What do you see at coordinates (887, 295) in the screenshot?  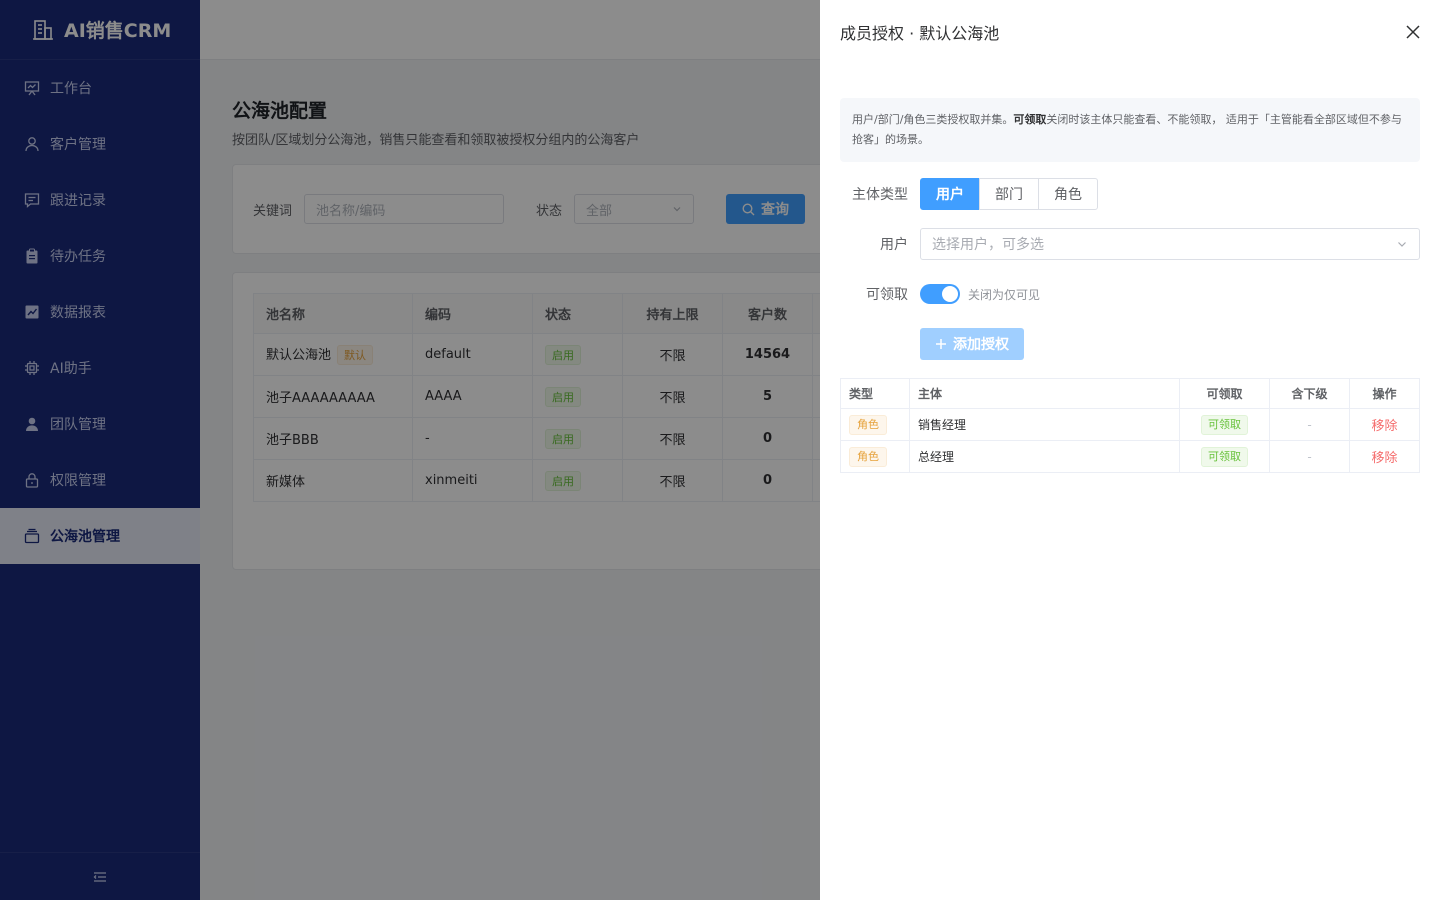 I see `claimable-label: 可领取` at bounding box center [887, 295].